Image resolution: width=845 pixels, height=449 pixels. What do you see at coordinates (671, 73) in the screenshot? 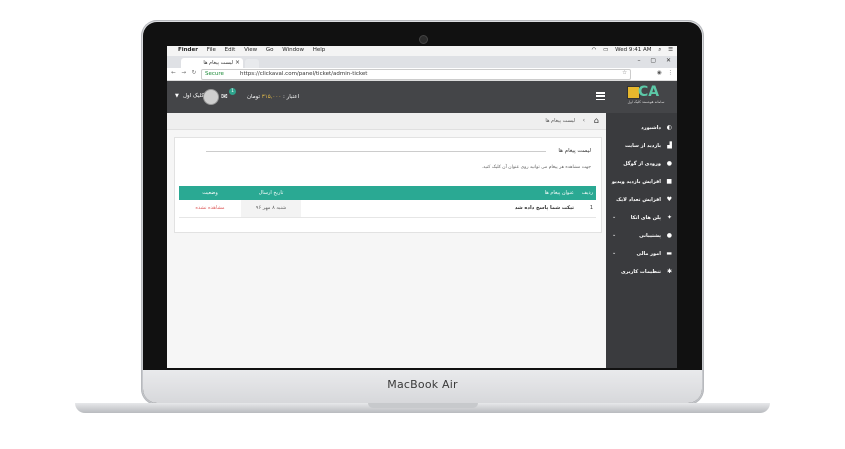
I see `browser-menu-icon: ⋮` at bounding box center [671, 73].